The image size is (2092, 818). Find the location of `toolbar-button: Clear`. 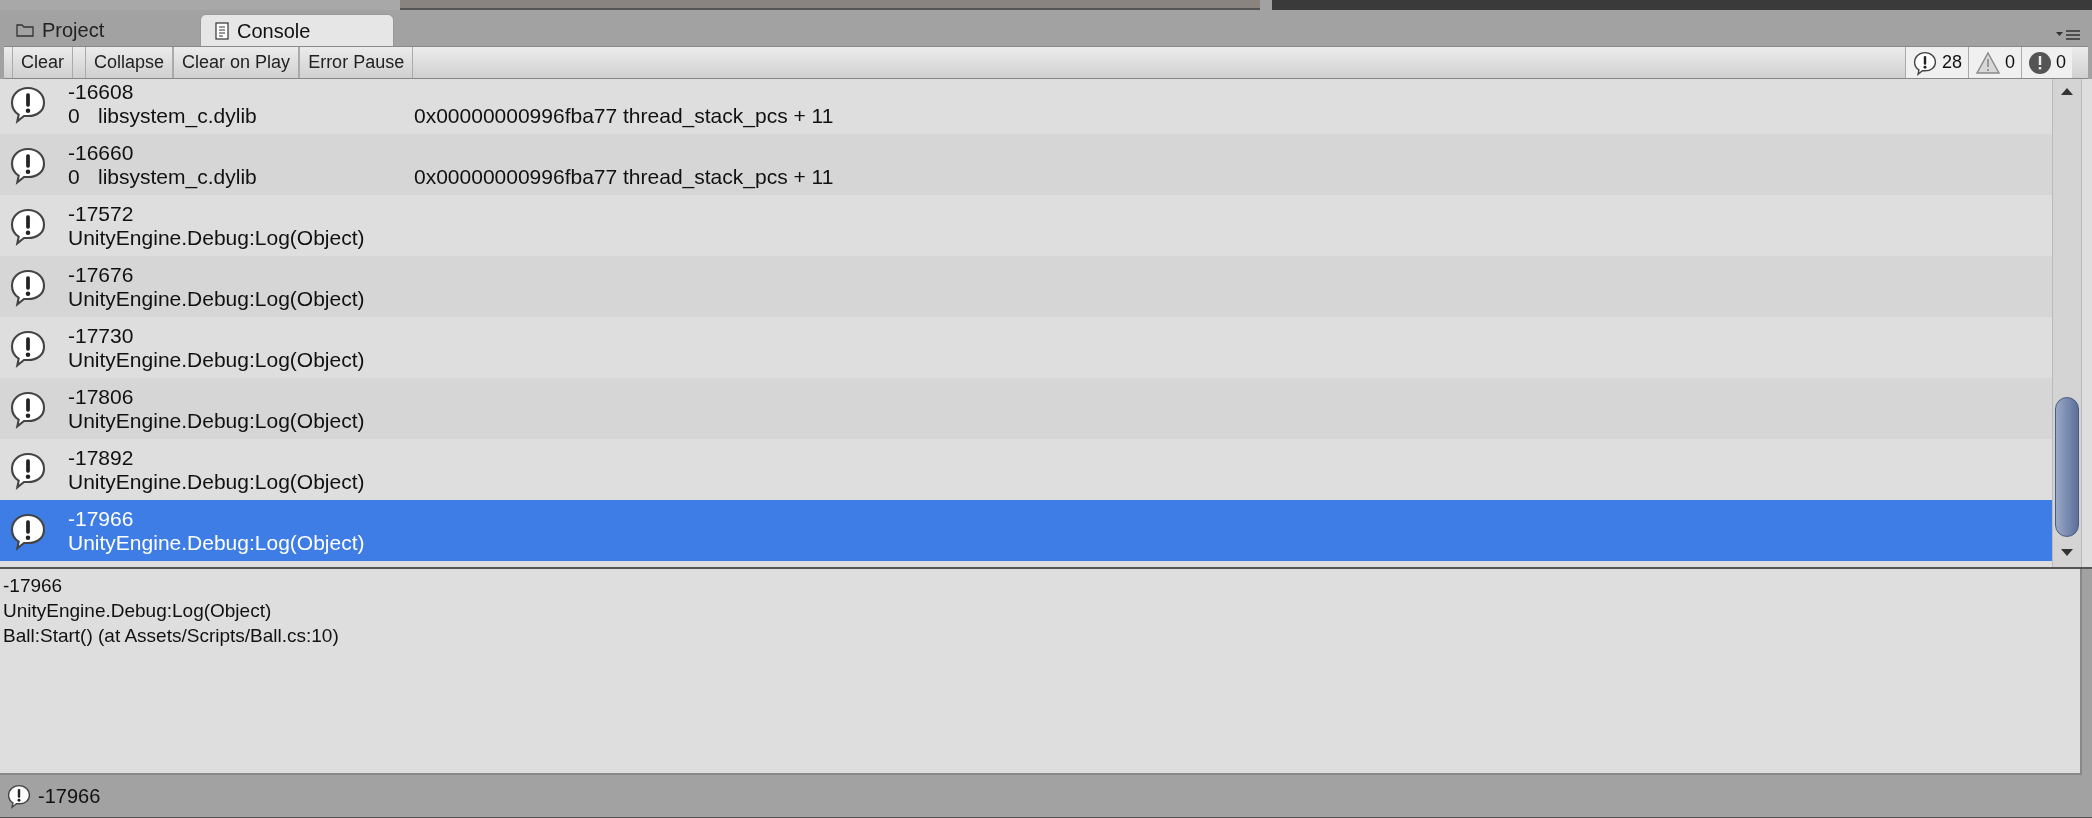

toolbar-button: Clear is located at coordinates (42, 62).